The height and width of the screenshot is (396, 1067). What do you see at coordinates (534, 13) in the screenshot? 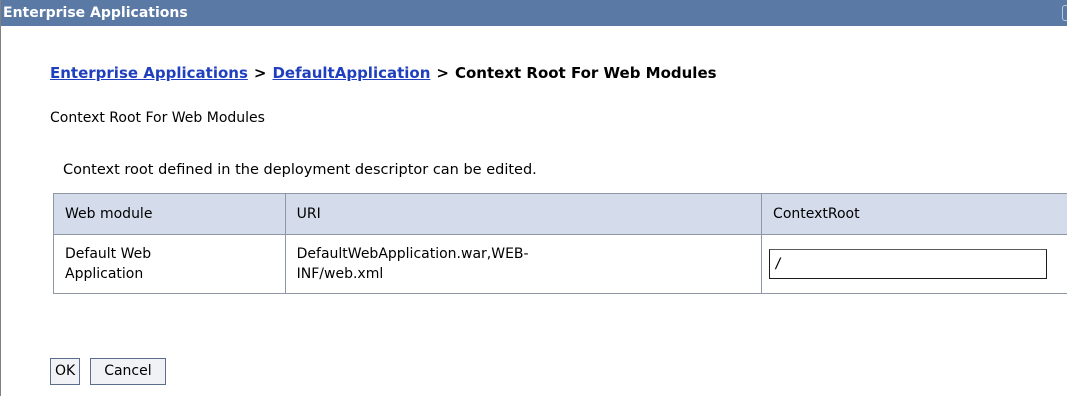
I see `window-title-bar: Enterprise Applications` at bounding box center [534, 13].